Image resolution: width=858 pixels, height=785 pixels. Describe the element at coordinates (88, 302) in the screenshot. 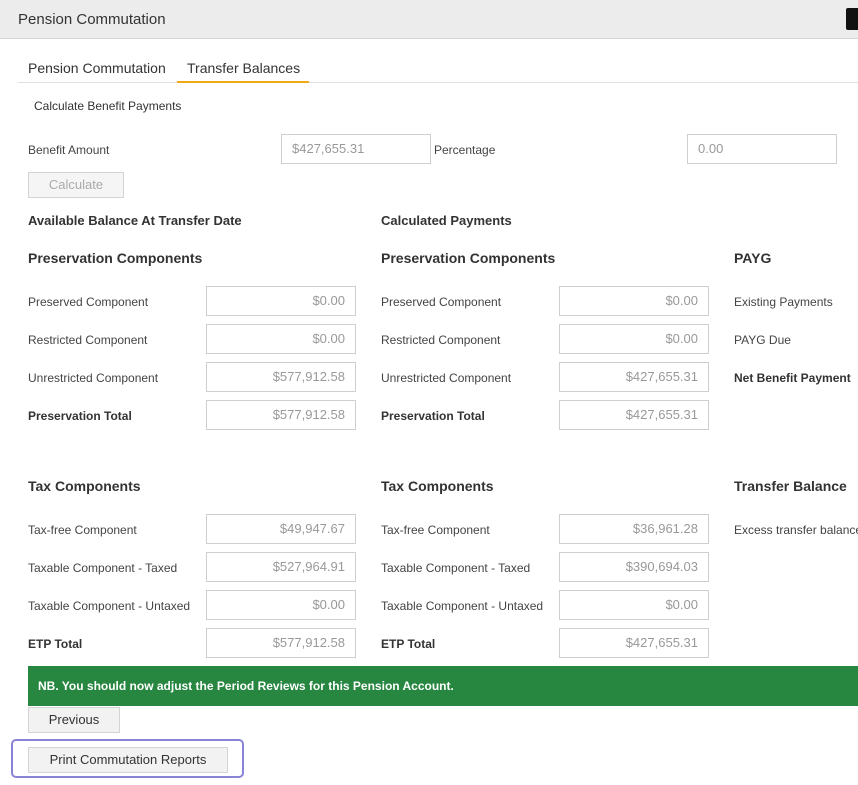

I see `avail-preserved-label: Preserved Component` at that location.